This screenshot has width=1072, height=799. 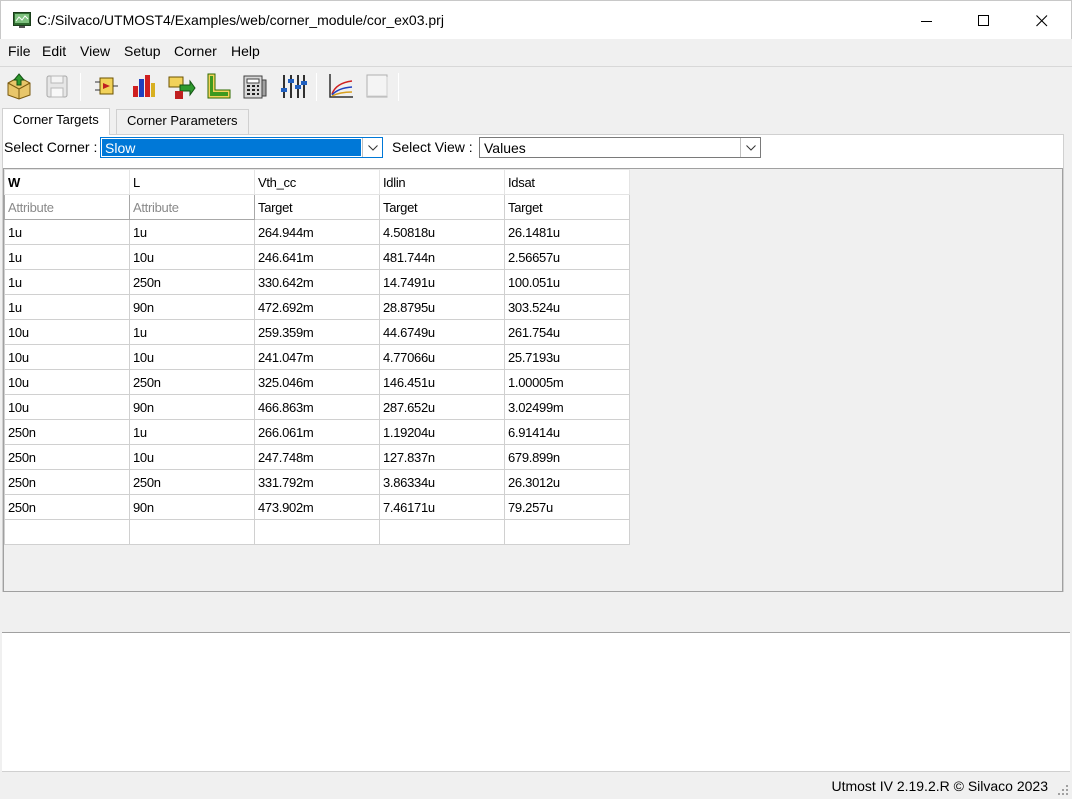 I want to click on column-type-idlin: Target, so click(x=442, y=207).